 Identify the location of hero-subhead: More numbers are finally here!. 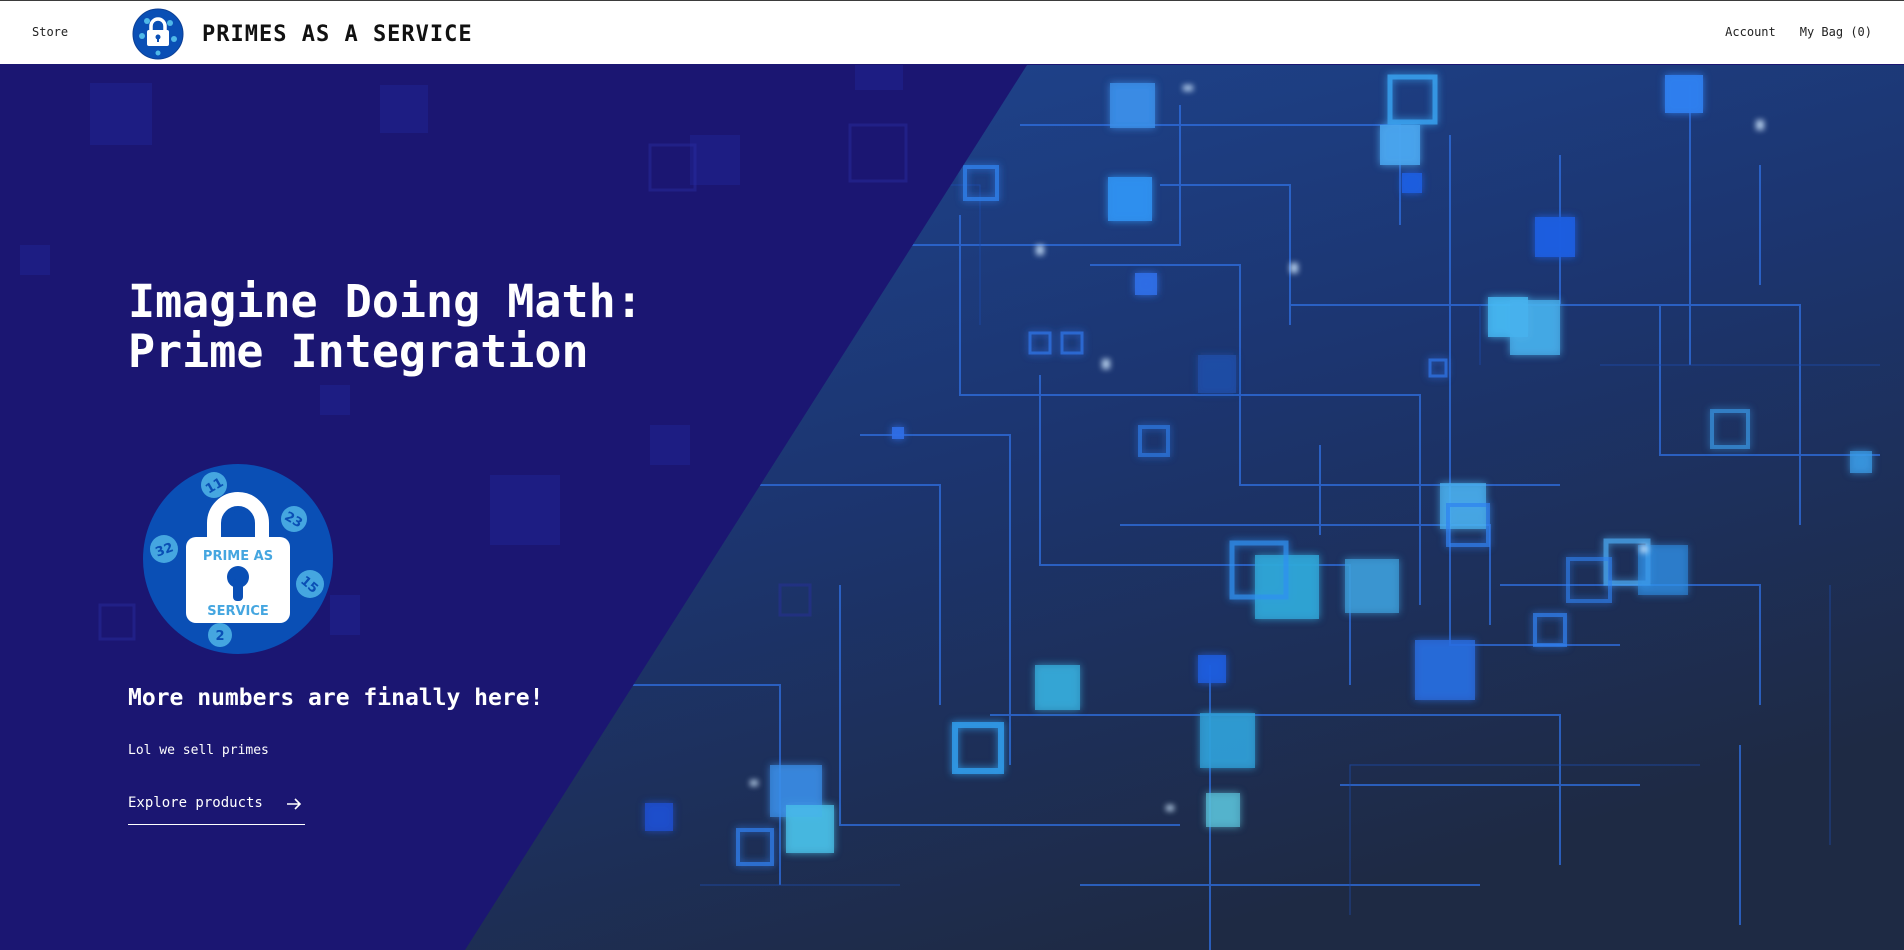
(336, 698).